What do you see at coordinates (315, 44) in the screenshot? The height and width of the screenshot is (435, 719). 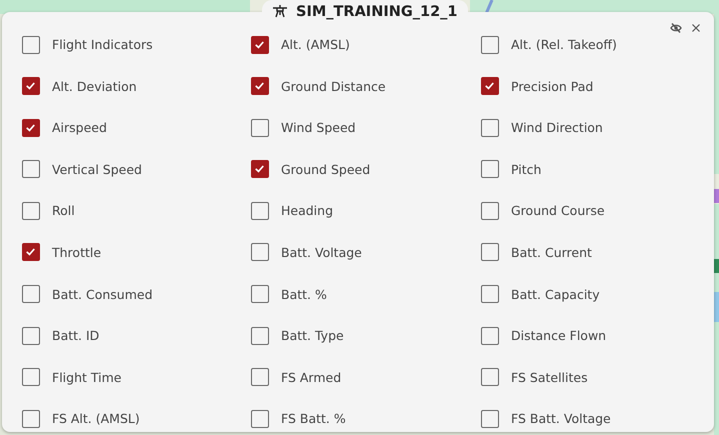 I see `checkbox-label: Alt. (AMSL)` at bounding box center [315, 44].